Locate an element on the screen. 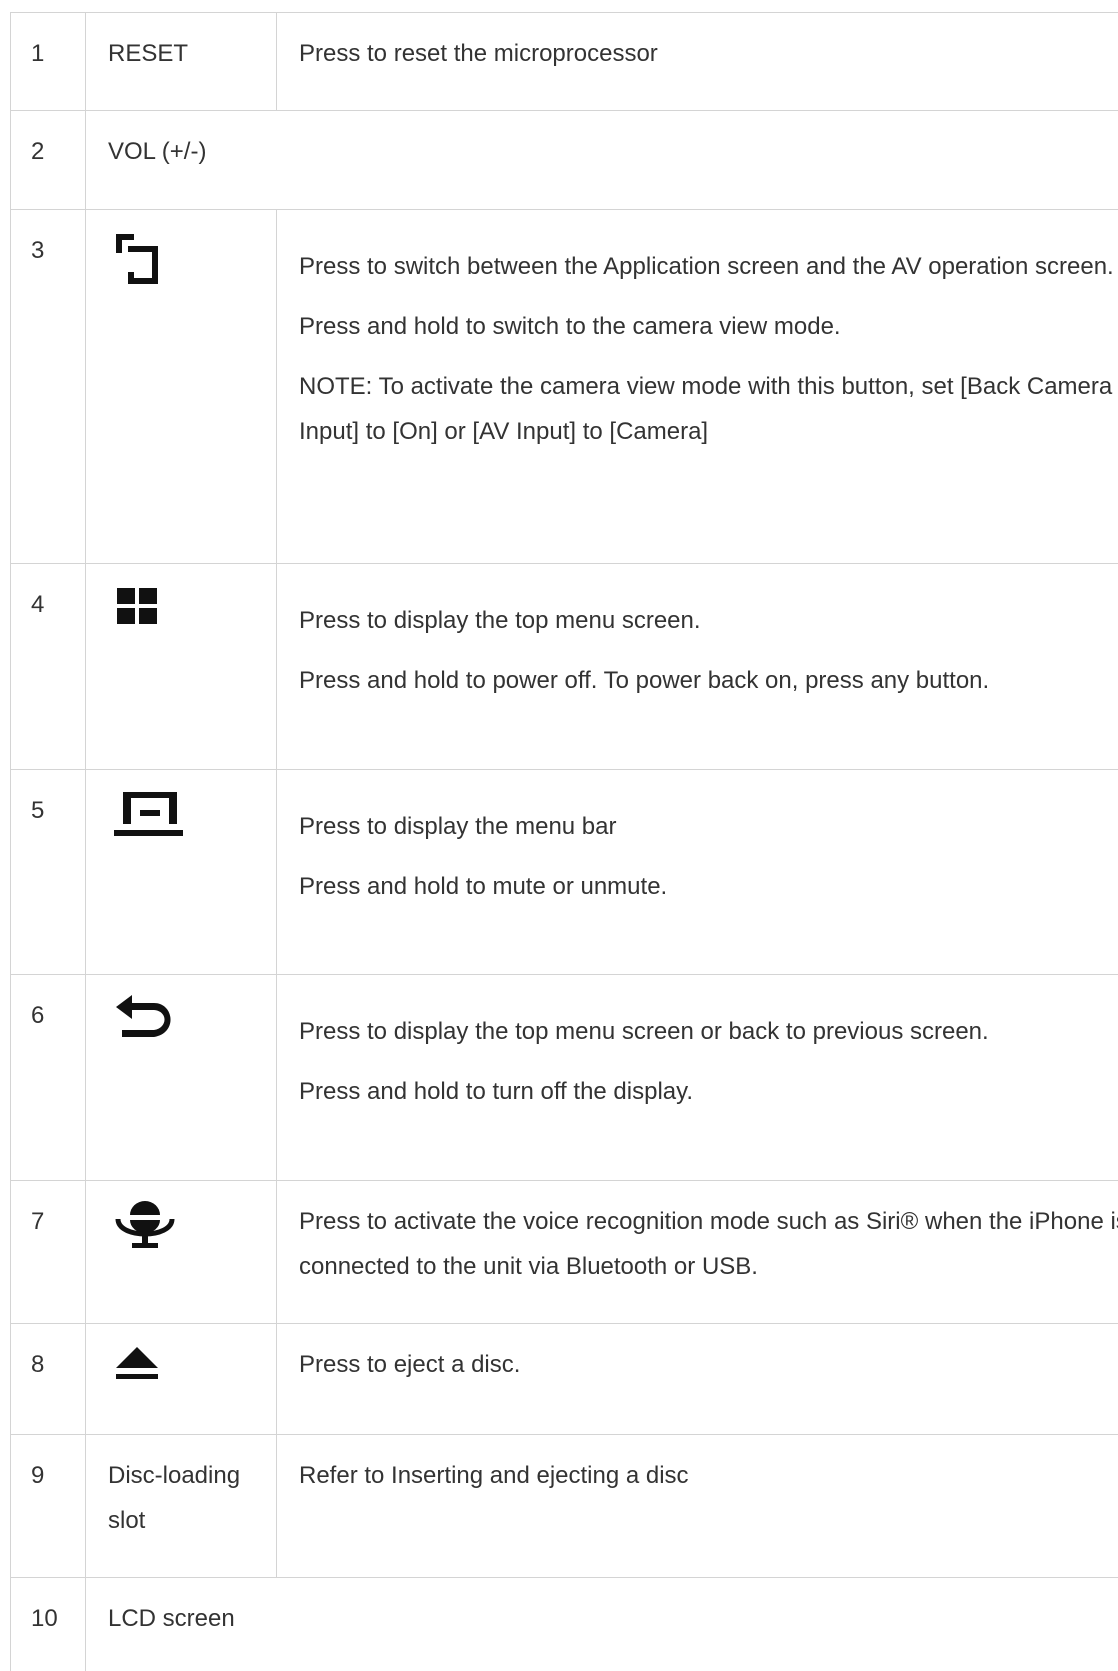  table-row: 8 Press to eject a disc. is located at coordinates (564, 1379).